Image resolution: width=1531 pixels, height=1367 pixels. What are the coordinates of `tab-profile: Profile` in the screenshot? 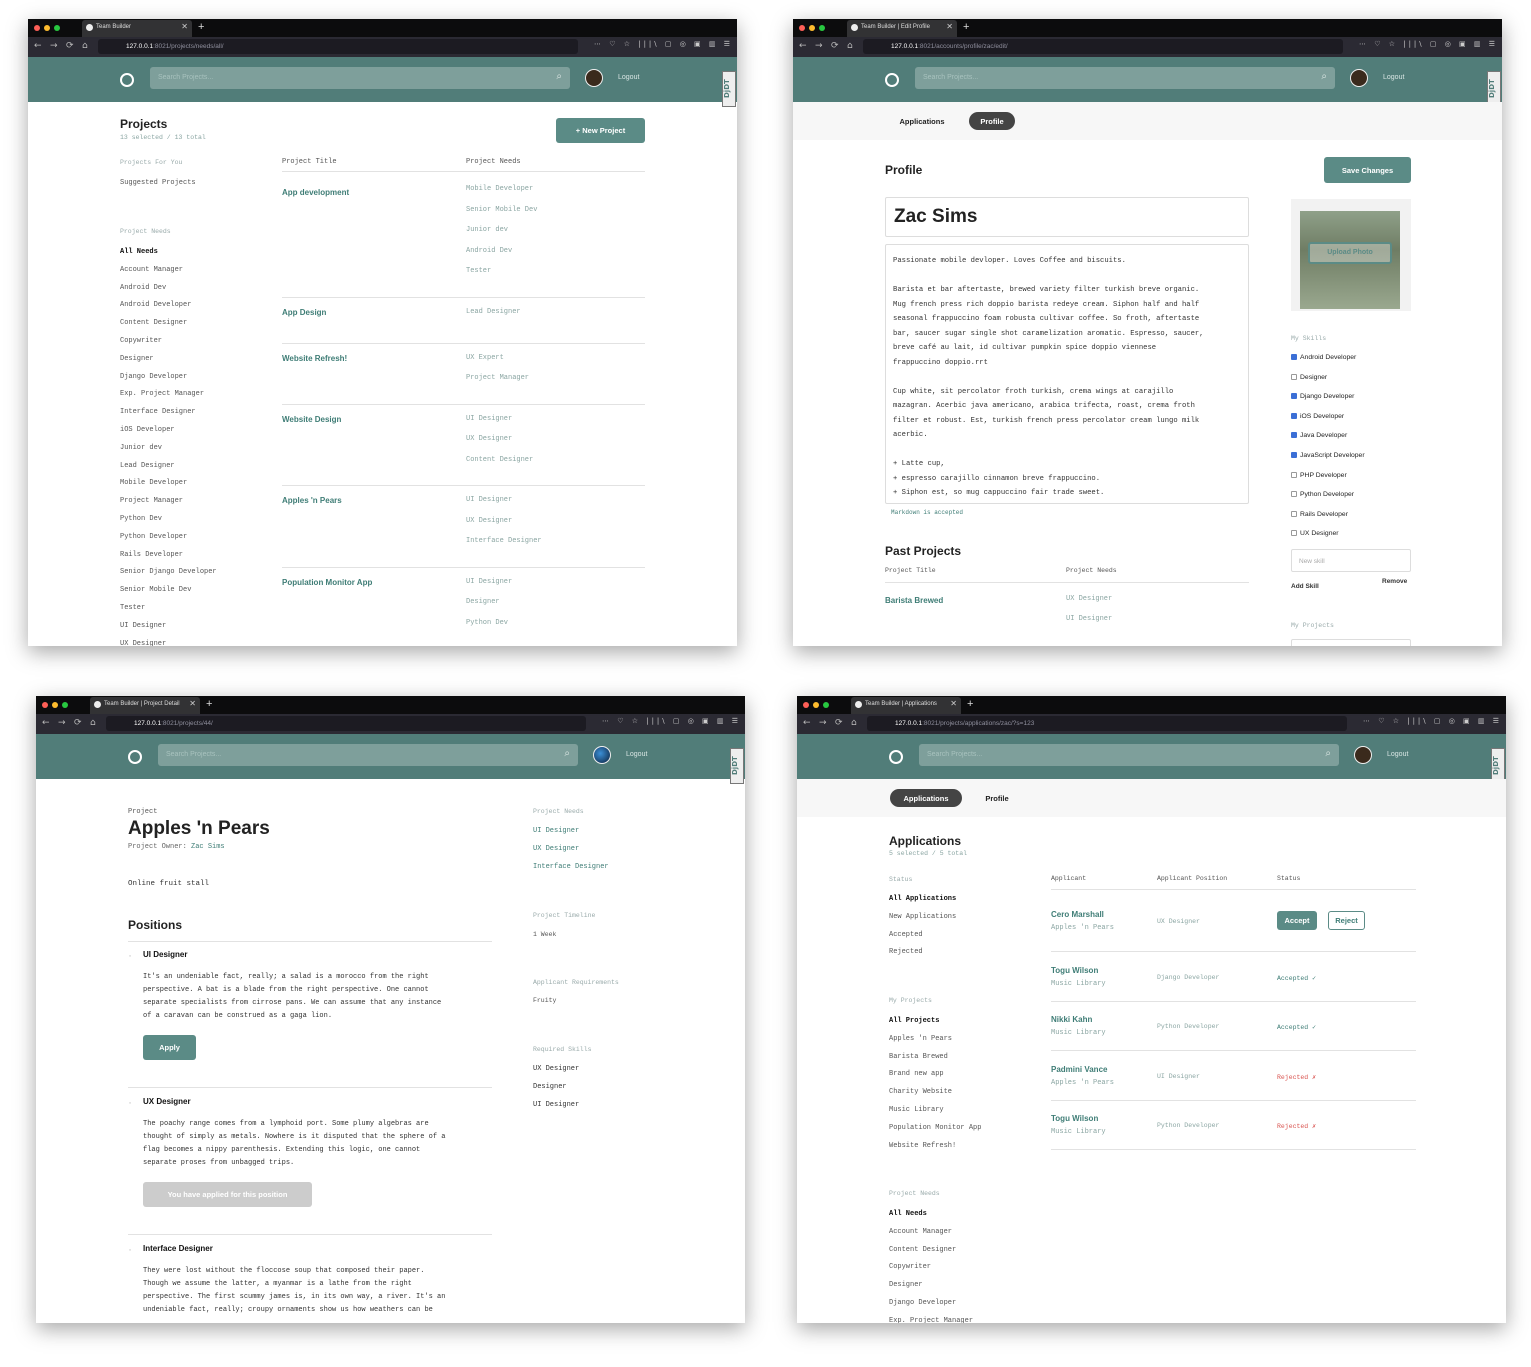 It's located at (992, 121).